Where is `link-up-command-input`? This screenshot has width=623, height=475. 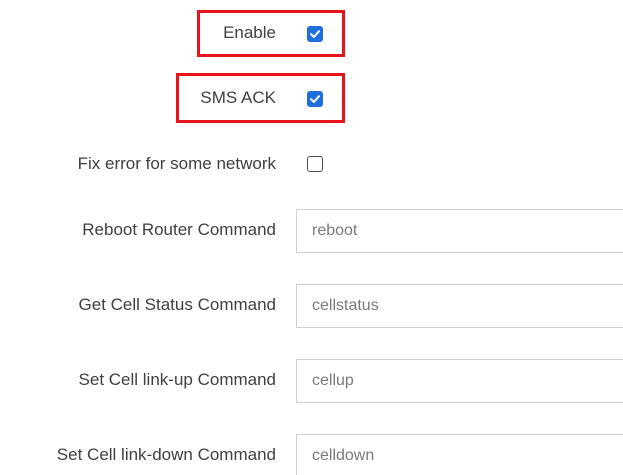 link-up-command-input is located at coordinates (459, 381).